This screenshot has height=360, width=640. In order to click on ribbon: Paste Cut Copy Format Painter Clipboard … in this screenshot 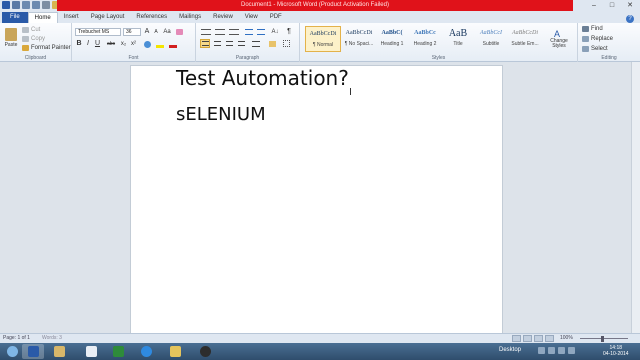, I will do `click(320, 42)`.